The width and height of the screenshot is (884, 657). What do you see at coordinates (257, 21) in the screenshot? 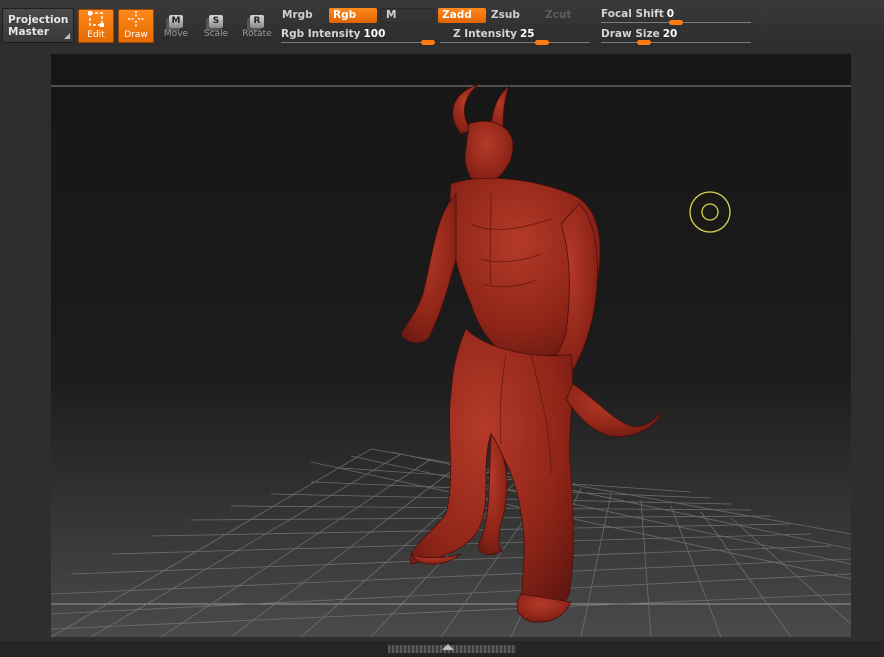
I see `rotate-key-icon: R` at bounding box center [257, 21].